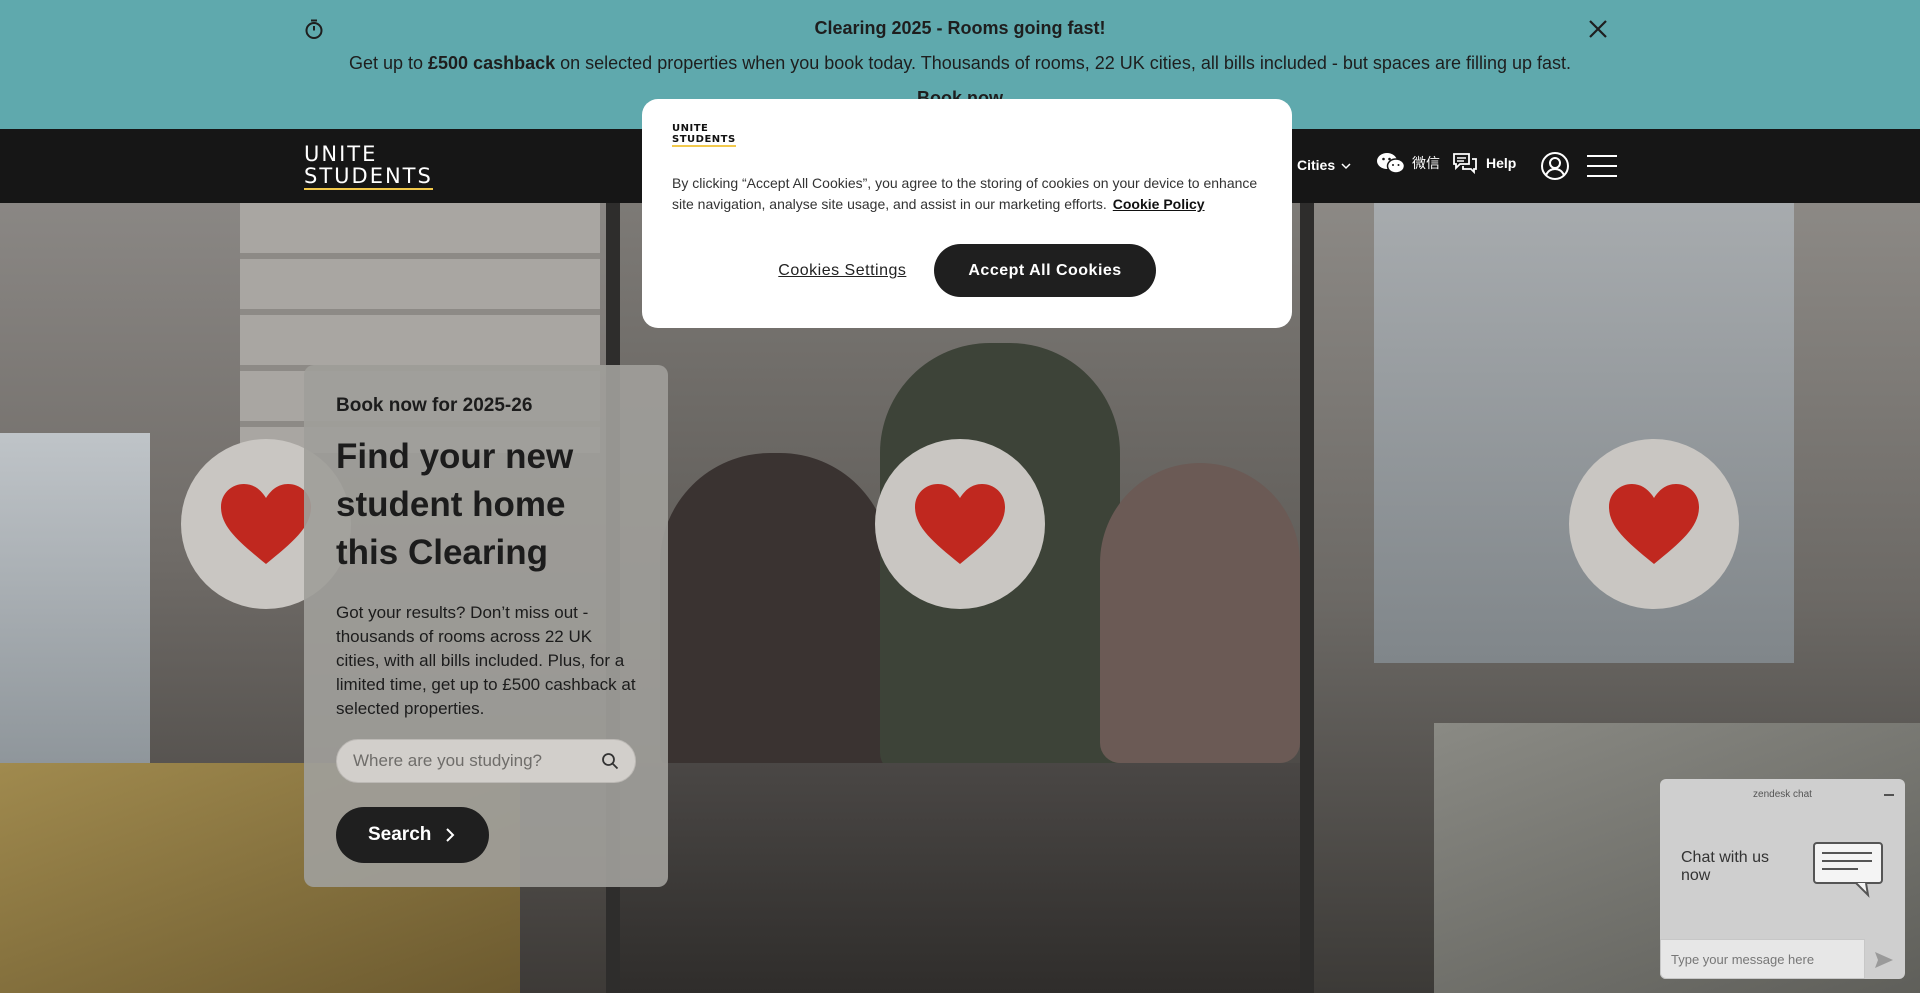 Image resolution: width=1920 pixels, height=993 pixels. What do you see at coordinates (1391, 163) in the screenshot?
I see `wechat-icon` at bounding box center [1391, 163].